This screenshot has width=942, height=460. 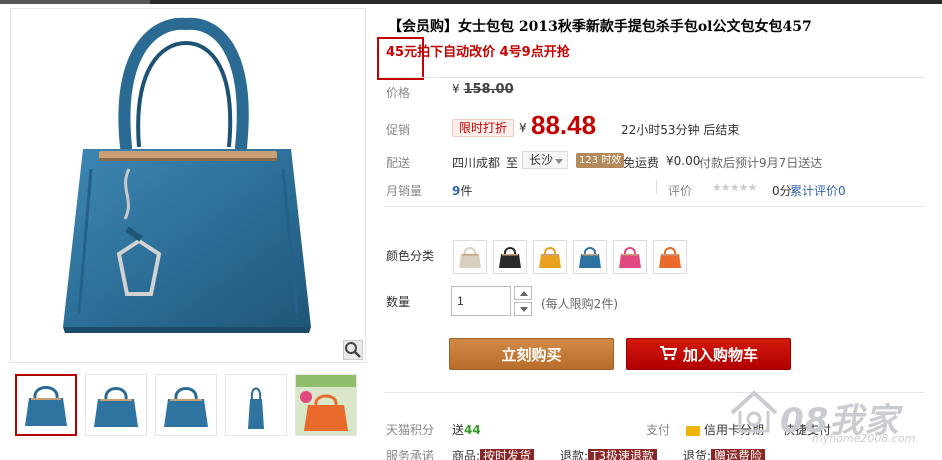 I want to click on monthly-sales-label: 月销量, so click(x=404, y=191).